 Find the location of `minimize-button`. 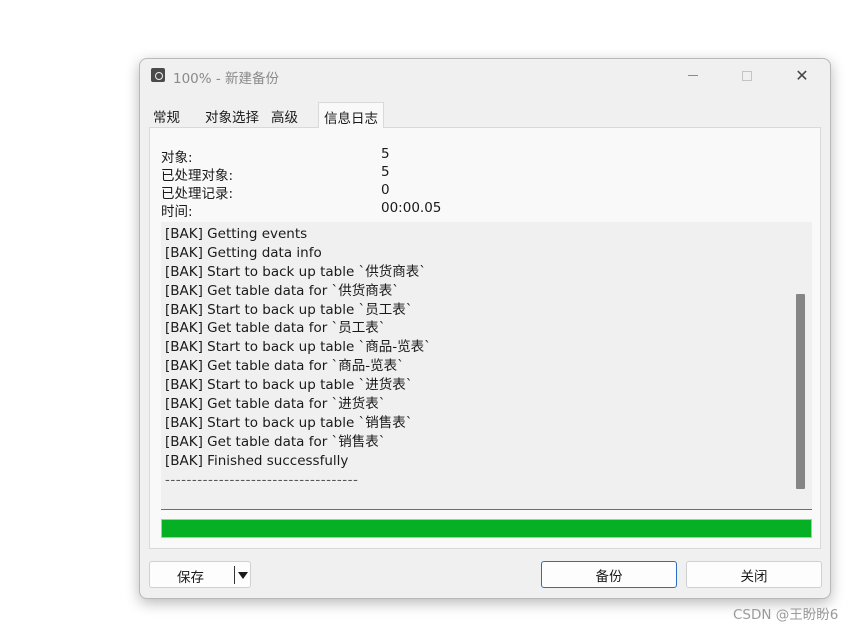

minimize-button is located at coordinates (693, 75).